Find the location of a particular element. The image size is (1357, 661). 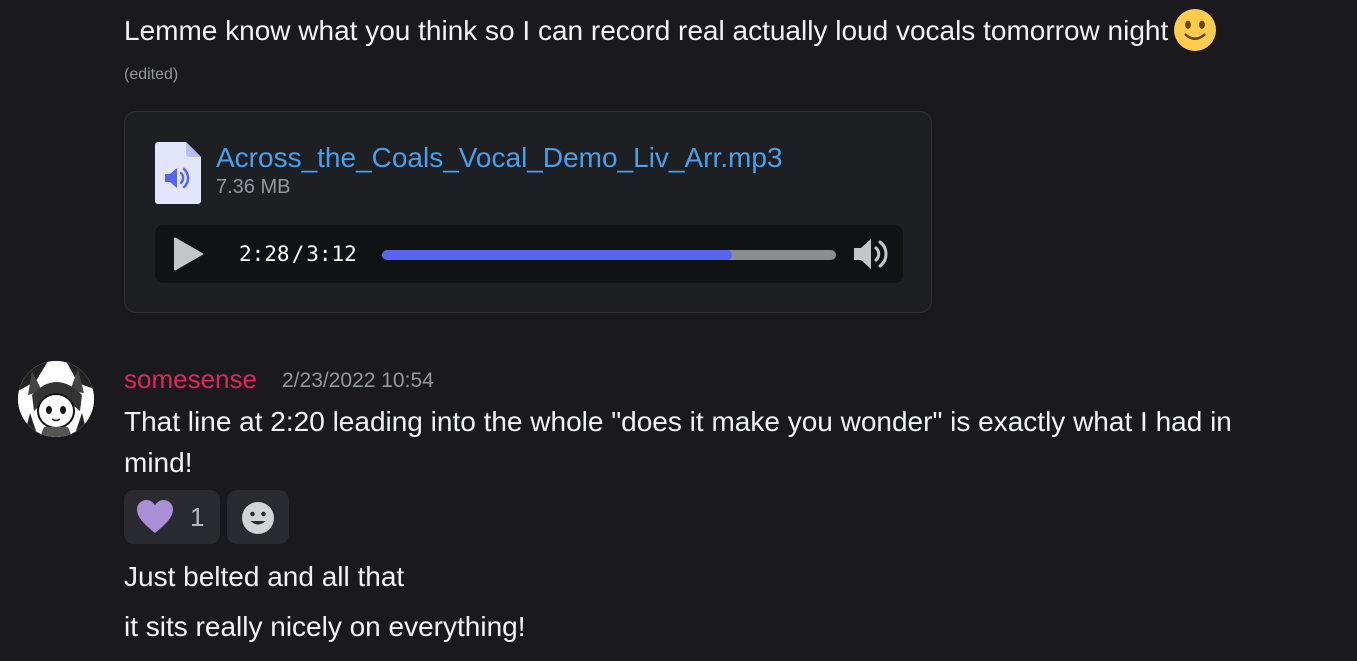

avatar-image is located at coordinates (56, 399).